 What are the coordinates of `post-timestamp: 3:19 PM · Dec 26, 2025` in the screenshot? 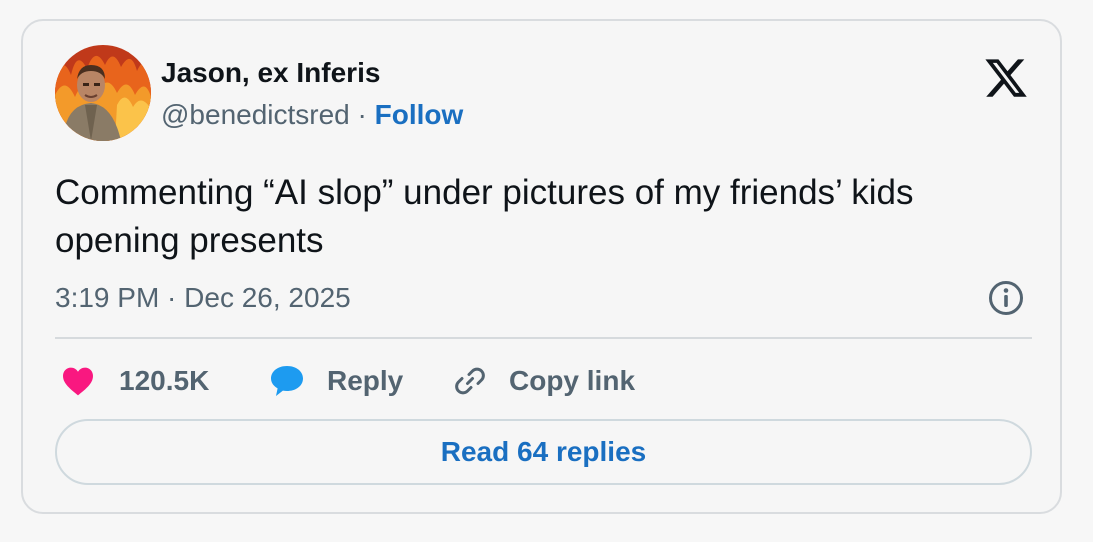 It's located at (203, 298).